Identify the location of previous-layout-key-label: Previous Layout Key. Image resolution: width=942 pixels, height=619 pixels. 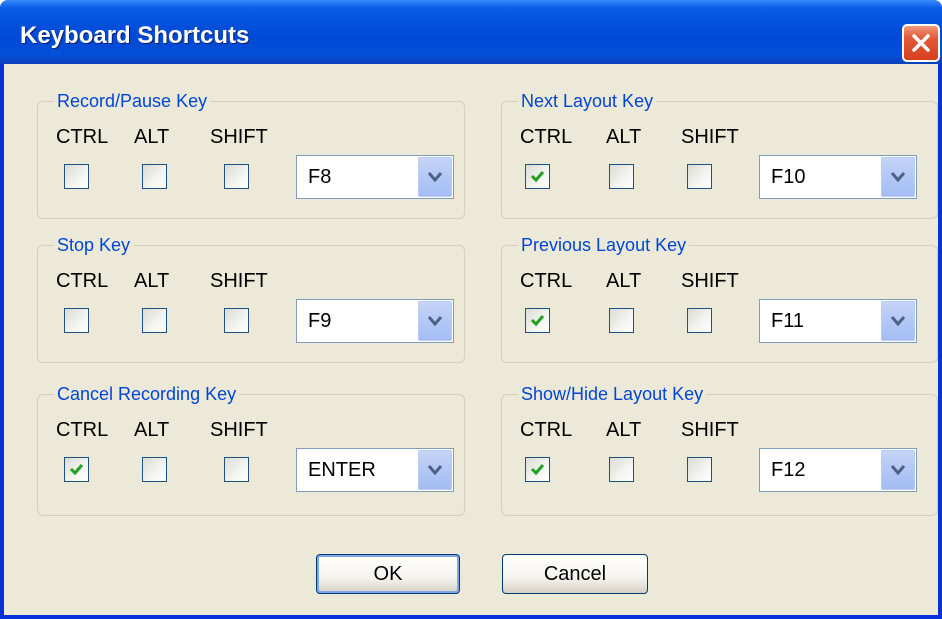
(604, 245).